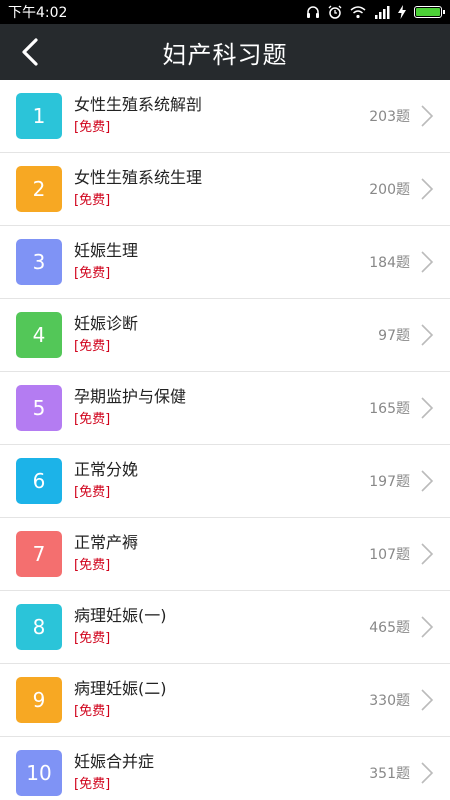  Describe the element at coordinates (389, 263) in the screenshot. I see `question-count: 184题` at that location.